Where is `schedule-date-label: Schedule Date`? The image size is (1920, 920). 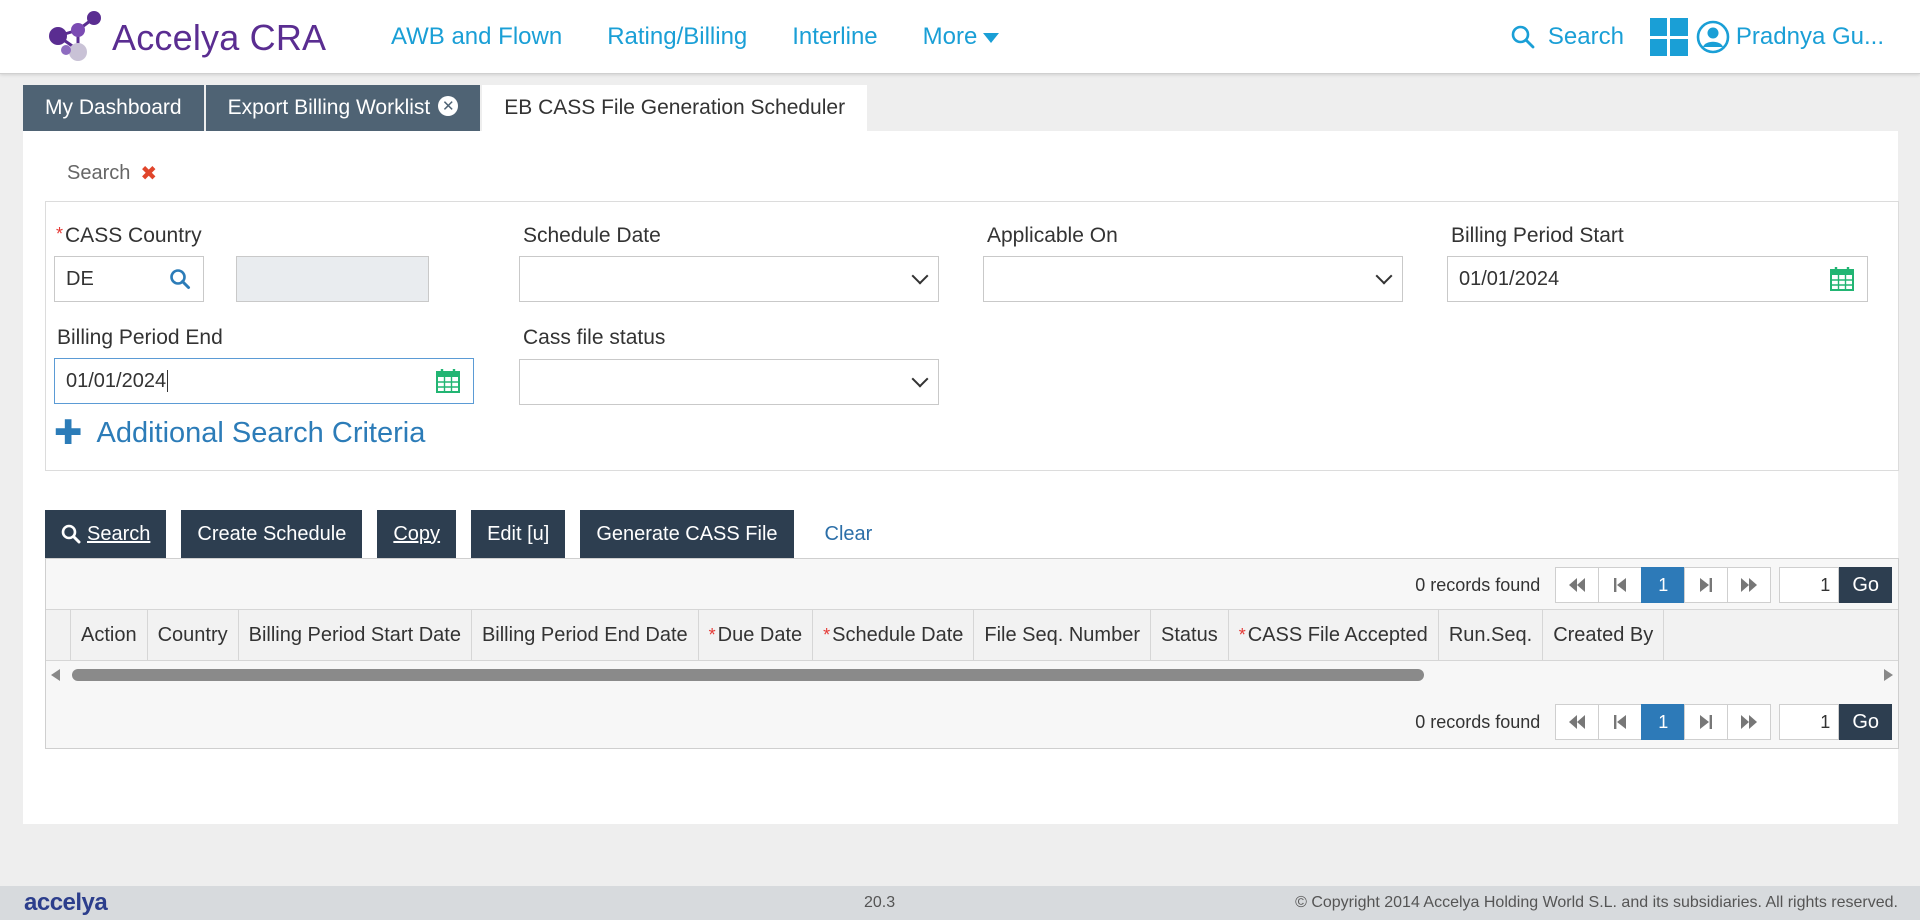 schedule-date-label: Schedule Date is located at coordinates (592, 235).